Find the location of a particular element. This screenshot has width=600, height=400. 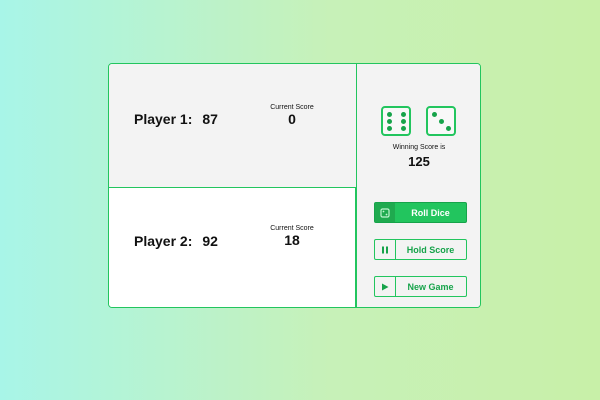

player-1-label: Player 1: is located at coordinates (163, 119).